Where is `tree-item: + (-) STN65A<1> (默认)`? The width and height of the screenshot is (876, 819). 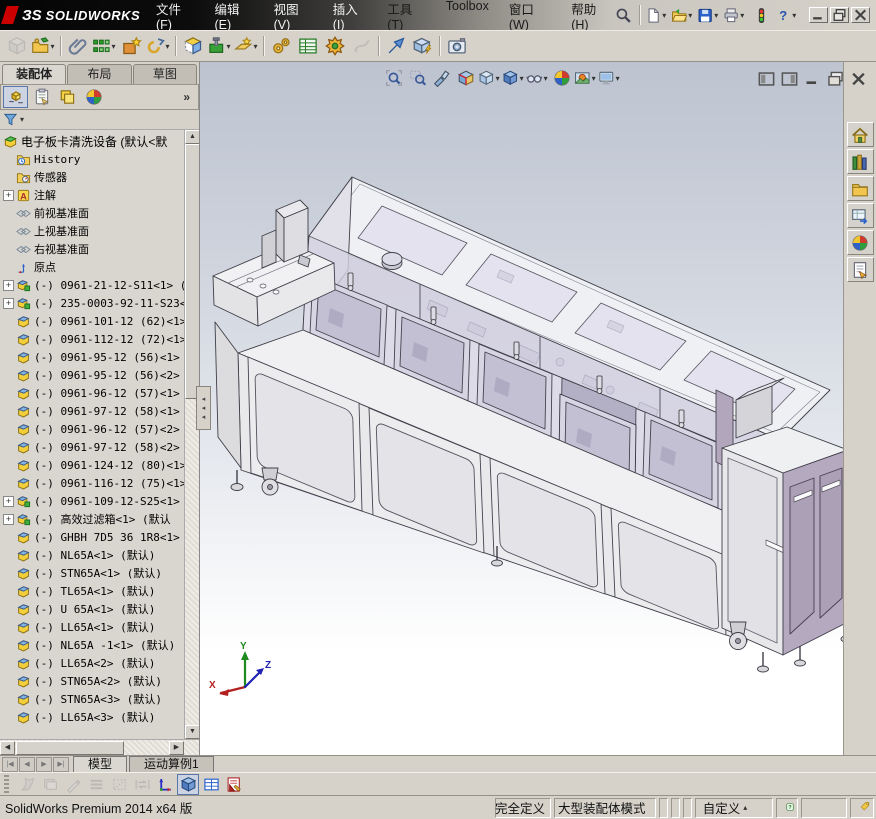
tree-item: + (-) STN65A<1> (默认) is located at coordinates (92, 573).